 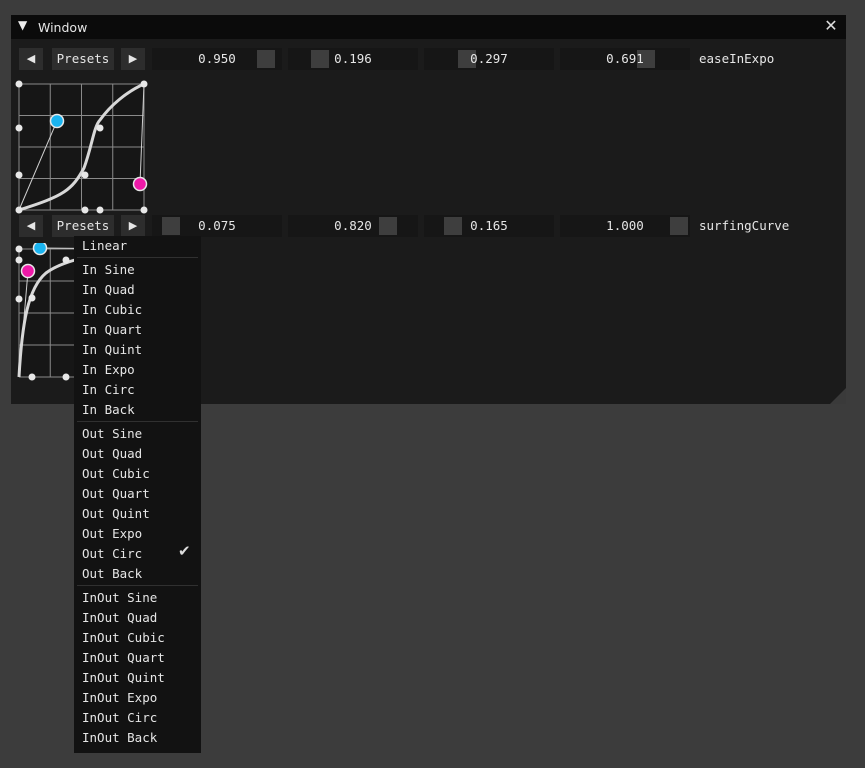 What do you see at coordinates (112, 534) in the screenshot?
I see `menu-item-out-expo: Out Expo` at bounding box center [112, 534].